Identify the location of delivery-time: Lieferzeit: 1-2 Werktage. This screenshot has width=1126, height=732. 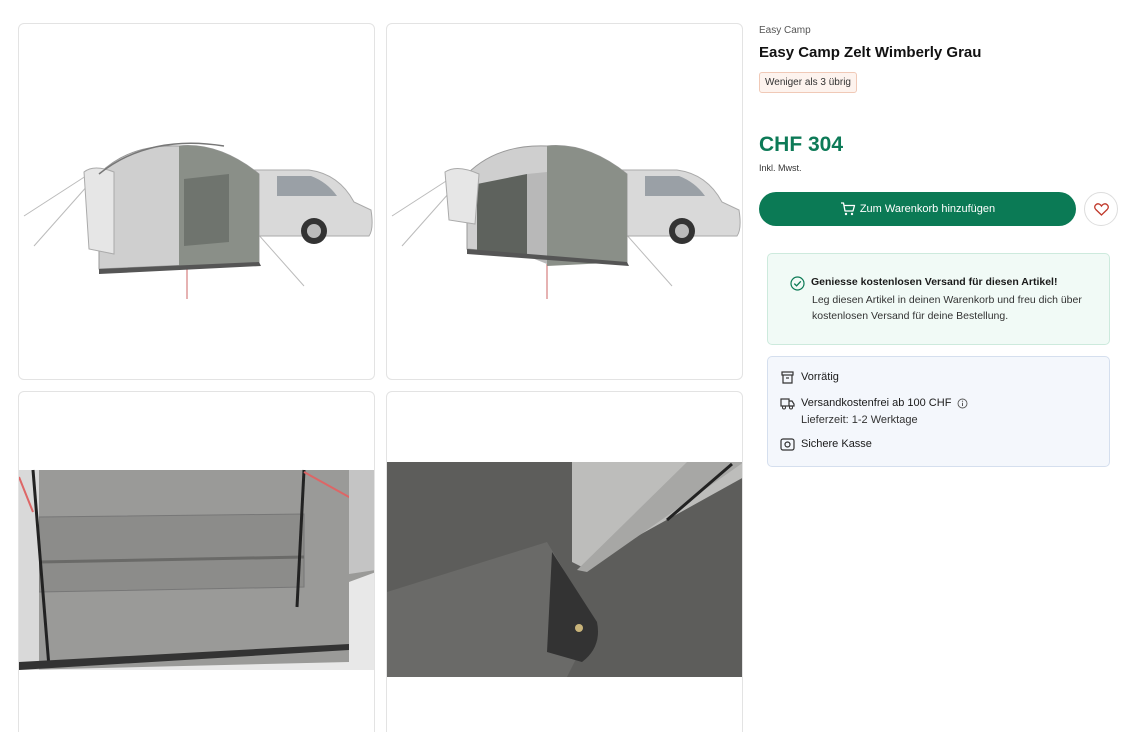
(859, 420).